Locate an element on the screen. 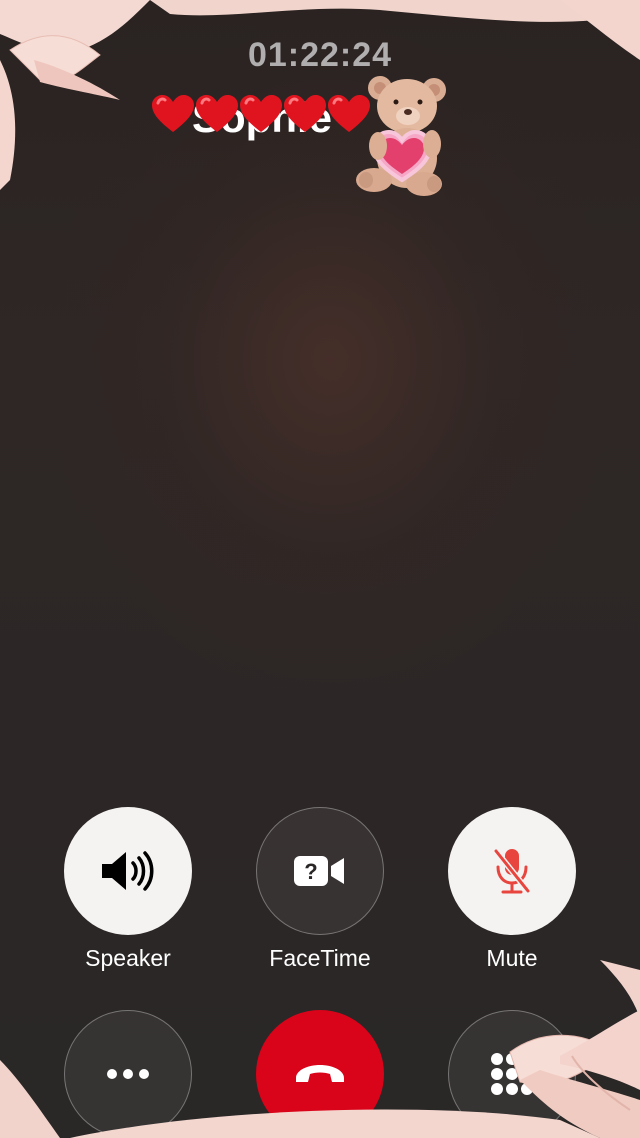 The image size is (640, 1138). mute-label: Mute is located at coordinates (512, 958).